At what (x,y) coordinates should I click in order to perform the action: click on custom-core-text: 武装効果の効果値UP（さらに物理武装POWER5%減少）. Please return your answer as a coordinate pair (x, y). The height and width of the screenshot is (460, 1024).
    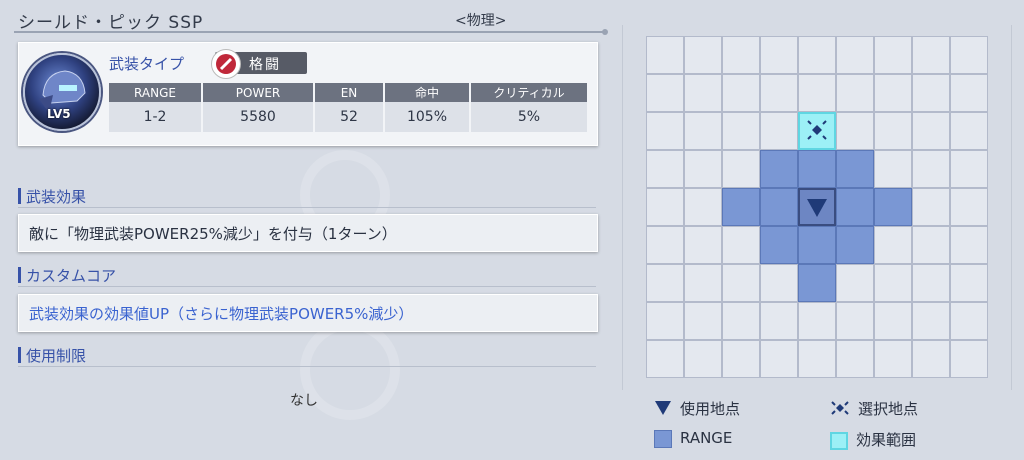
    Looking at the image, I should click on (221, 314).